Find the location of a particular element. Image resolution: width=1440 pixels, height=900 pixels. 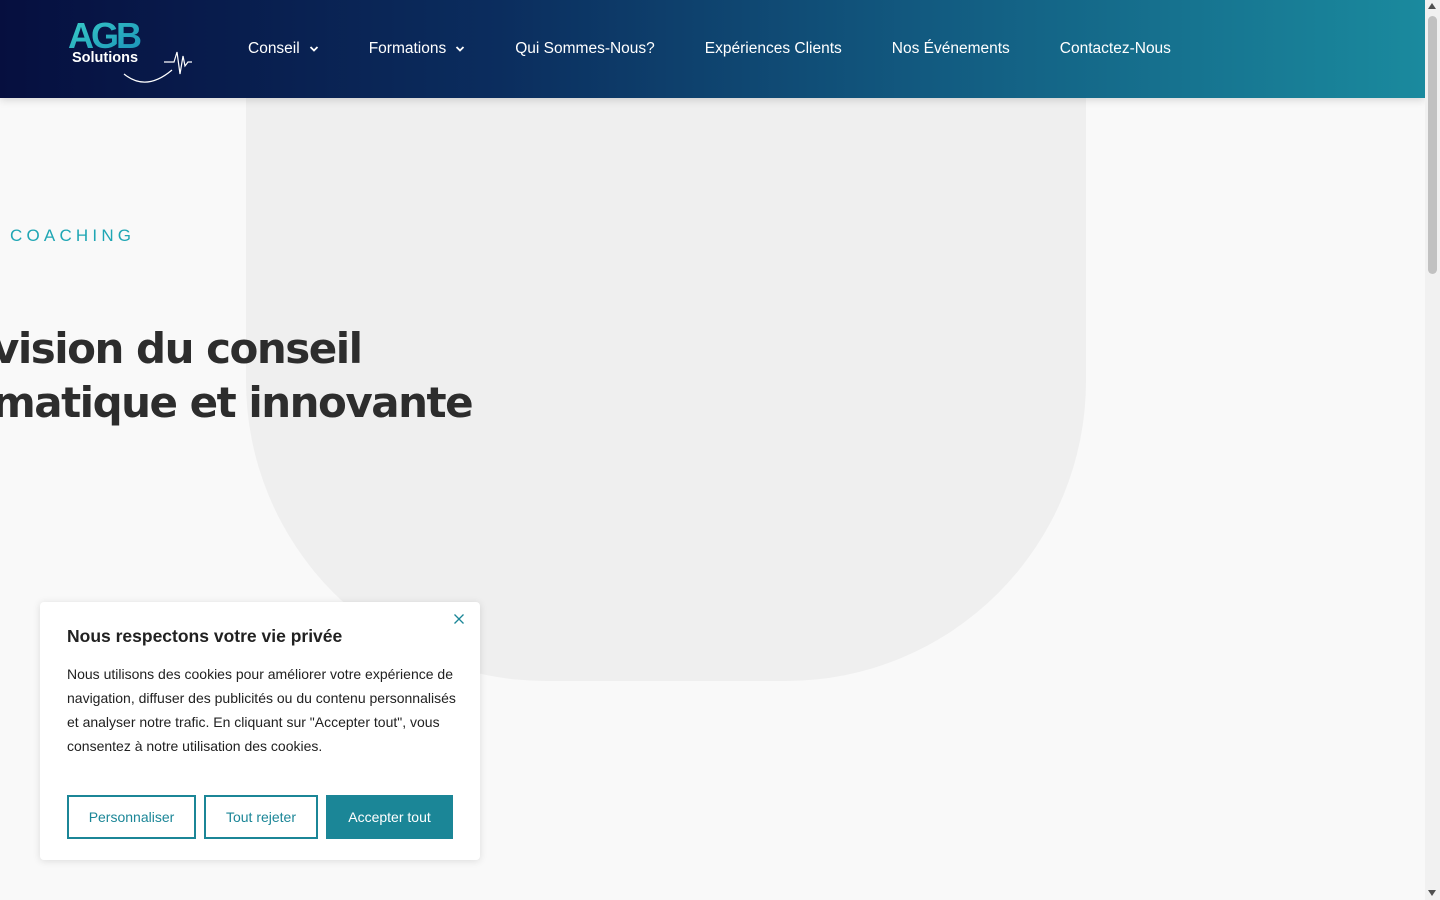

cookie-buttons: Personnaliser Tout rejeter Accepter tout is located at coordinates (260, 817).